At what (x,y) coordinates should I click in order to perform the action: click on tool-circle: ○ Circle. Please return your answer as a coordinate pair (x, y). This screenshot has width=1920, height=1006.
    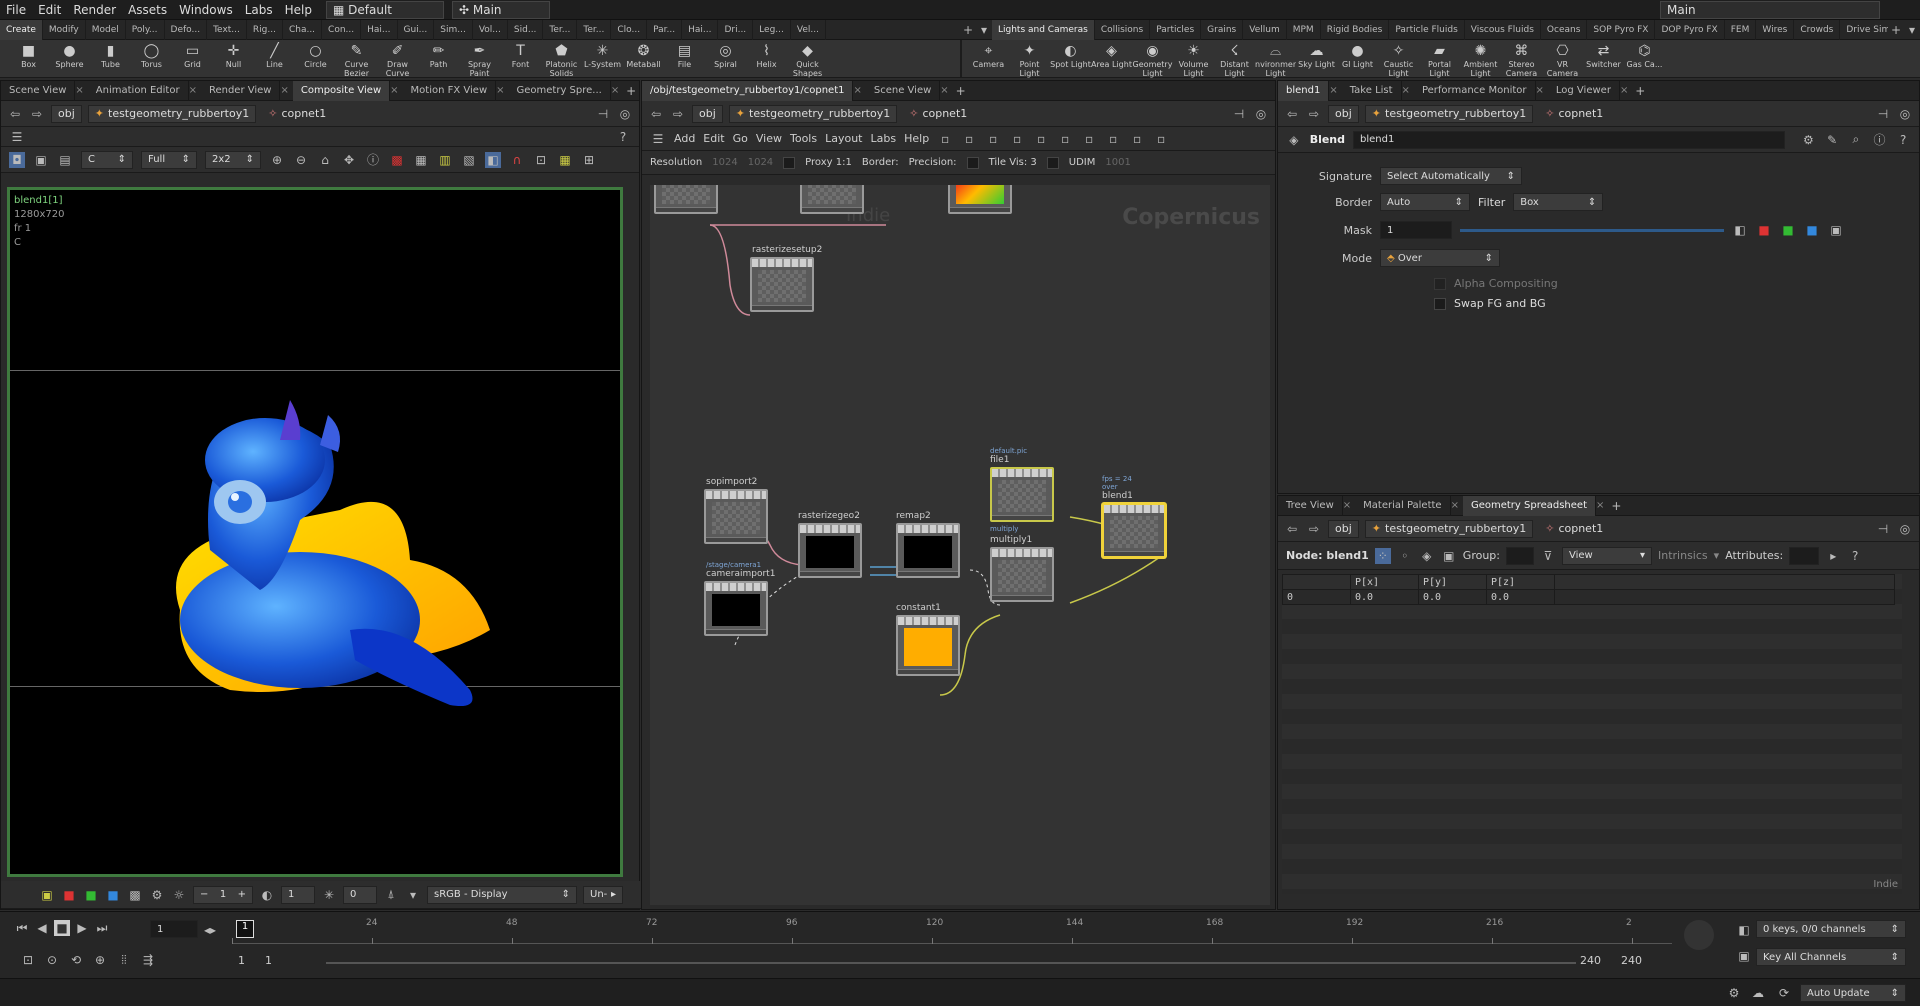
    Looking at the image, I should click on (315, 59).